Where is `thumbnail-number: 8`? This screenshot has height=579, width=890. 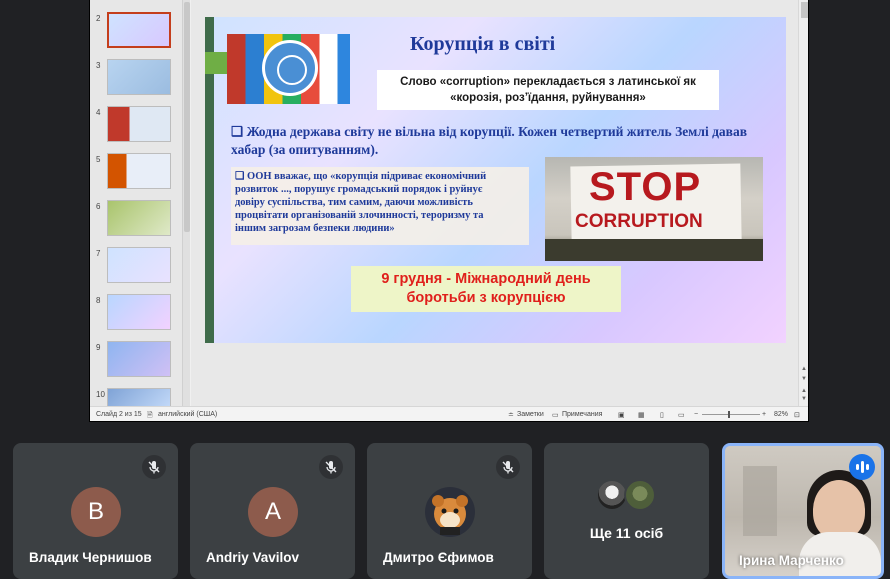
thumbnail-number: 8 is located at coordinates (98, 300).